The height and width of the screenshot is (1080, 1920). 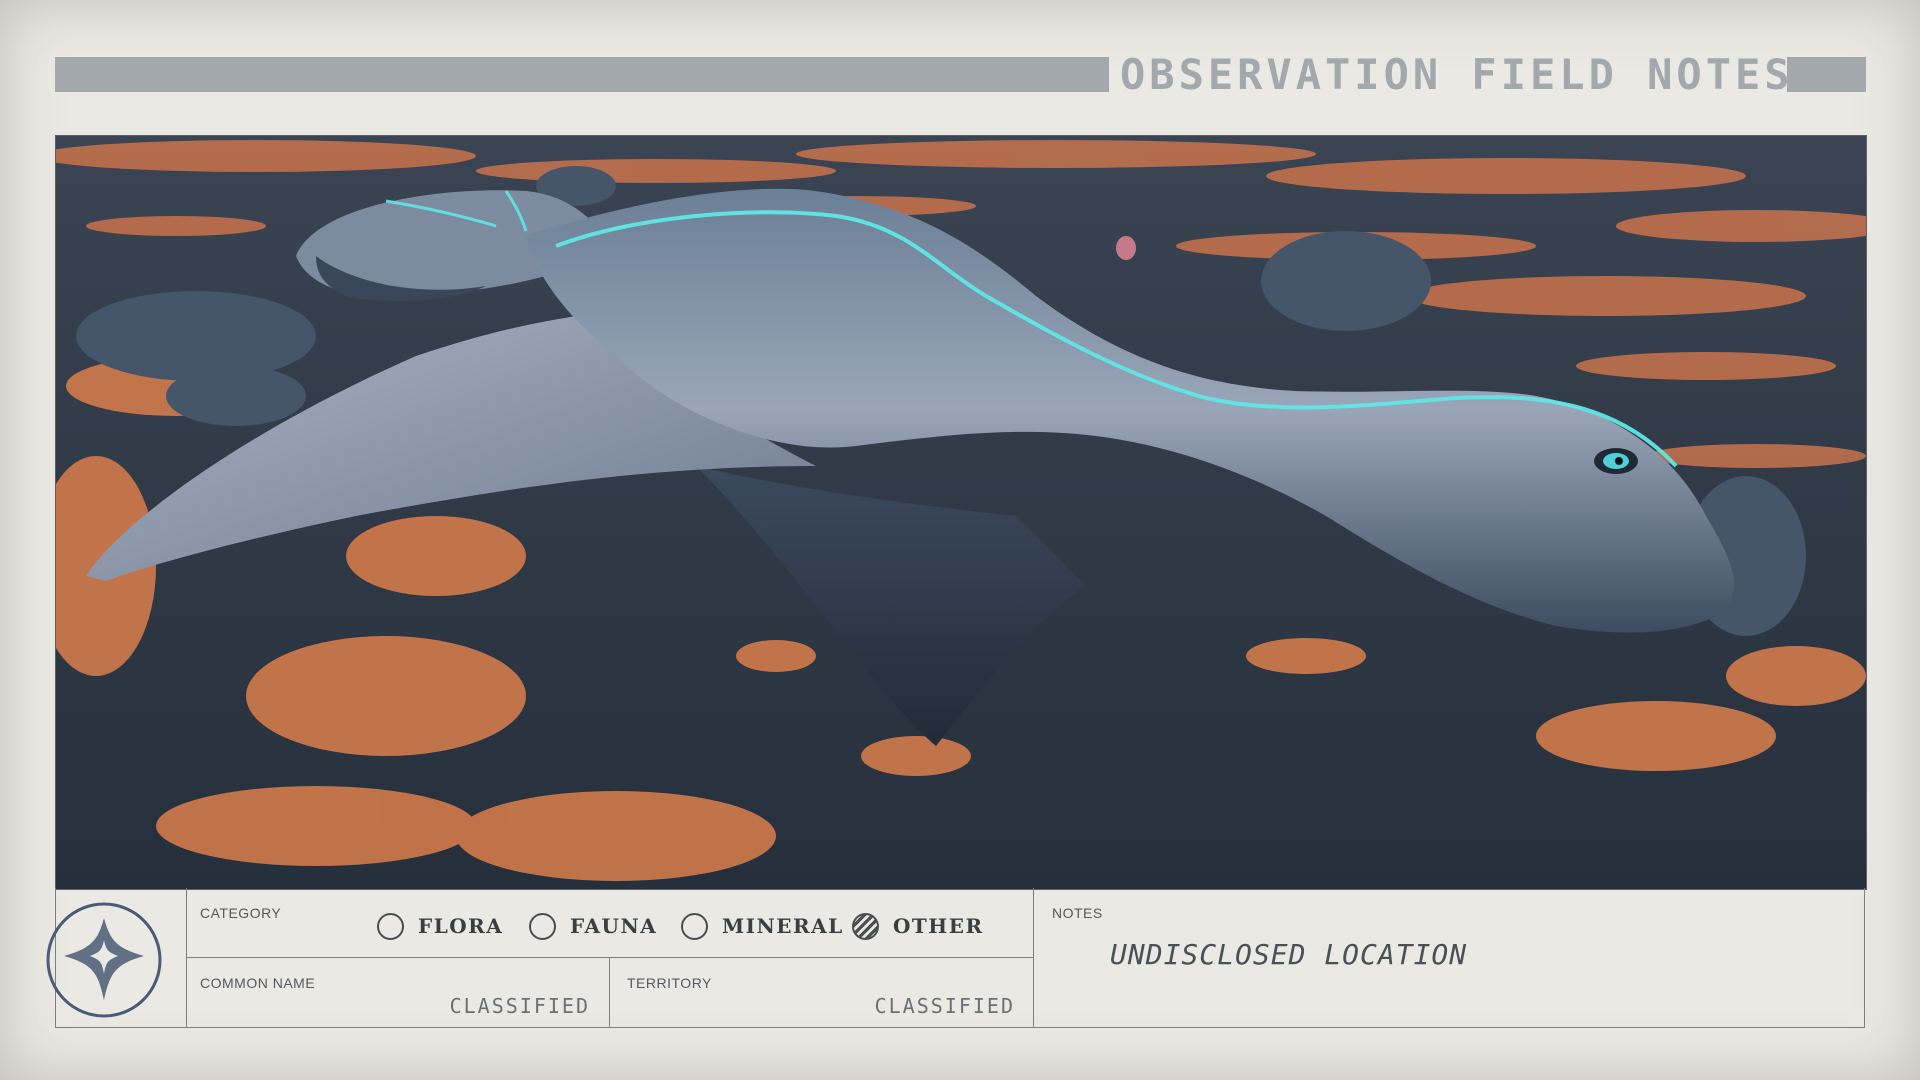 What do you see at coordinates (614, 926) in the screenshot?
I see `category-option-label: FAUNA` at bounding box center [614, 926].